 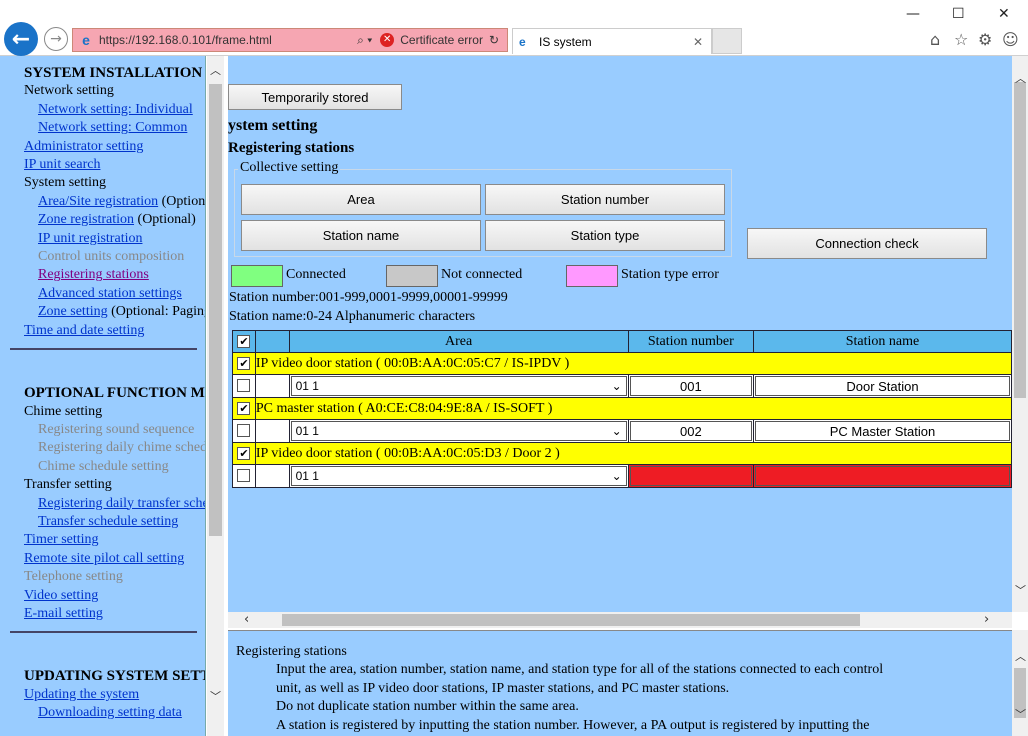 What do you see at coordinates (1004, 14) in the screenshot?
I see `close-window-icon: ✕` at bounding box center [1004, 14].